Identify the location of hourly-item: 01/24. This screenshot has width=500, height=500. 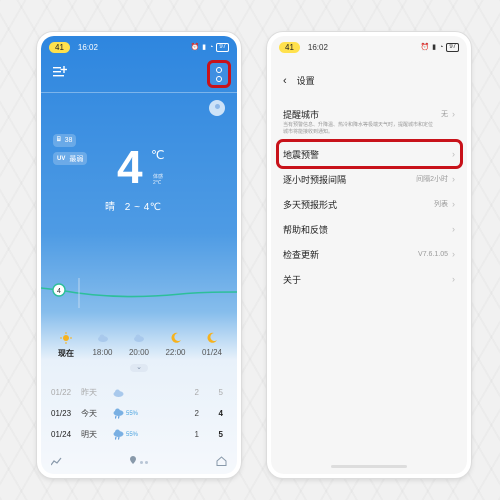
(212, 349).